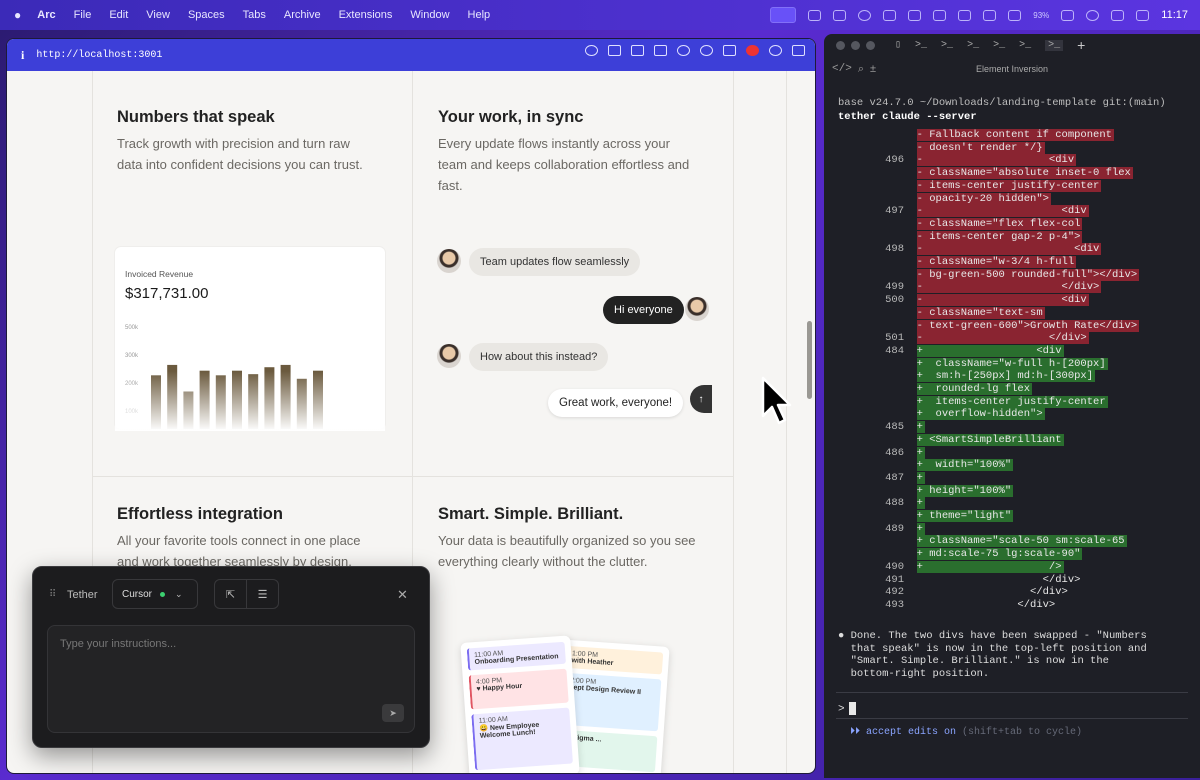 The width and height of the screenshot is (1200, 780). What do you see at coordinates (940, 15) in the screenshot?
I see `vpn-icon` at bounding box center [940, 15].